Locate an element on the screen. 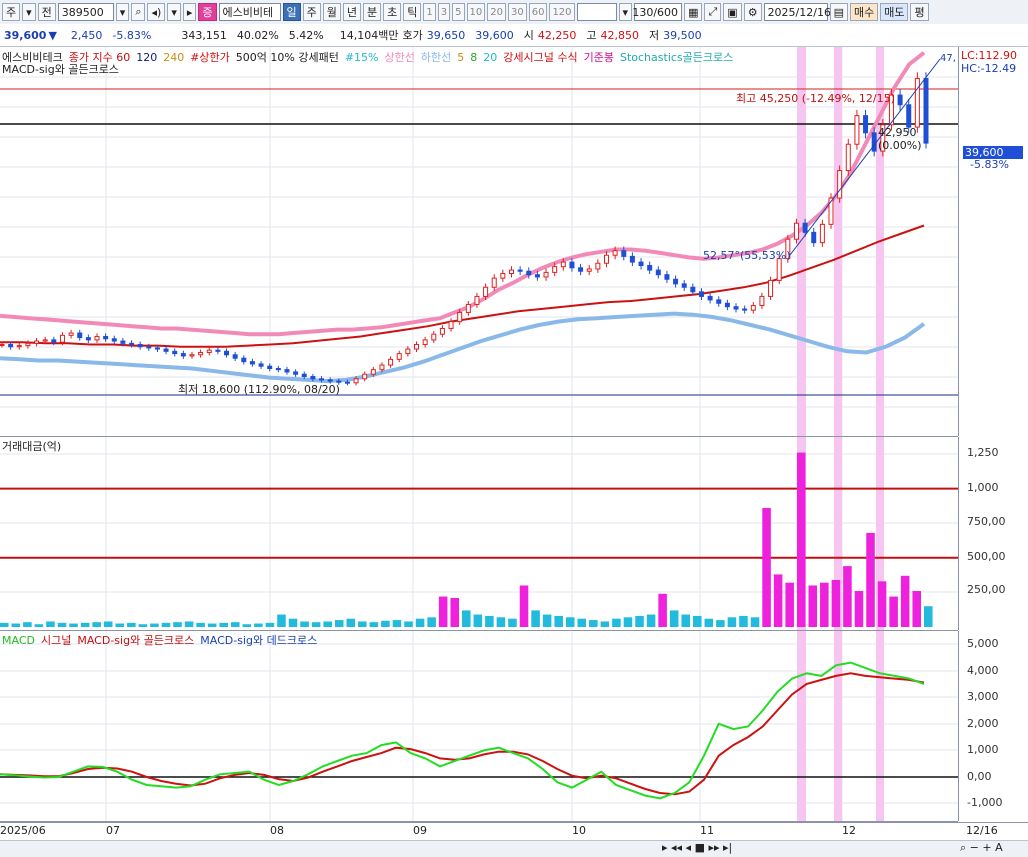  minute-60: 60 is located at coordinates (538, 12).